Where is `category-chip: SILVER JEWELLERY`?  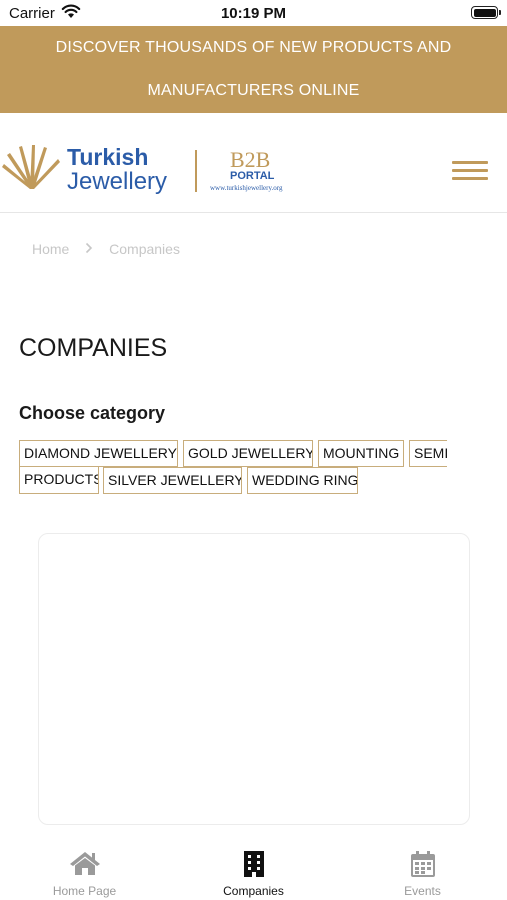 category-chip: SILVER JEWELLERY is located at coordinates (172, 480).